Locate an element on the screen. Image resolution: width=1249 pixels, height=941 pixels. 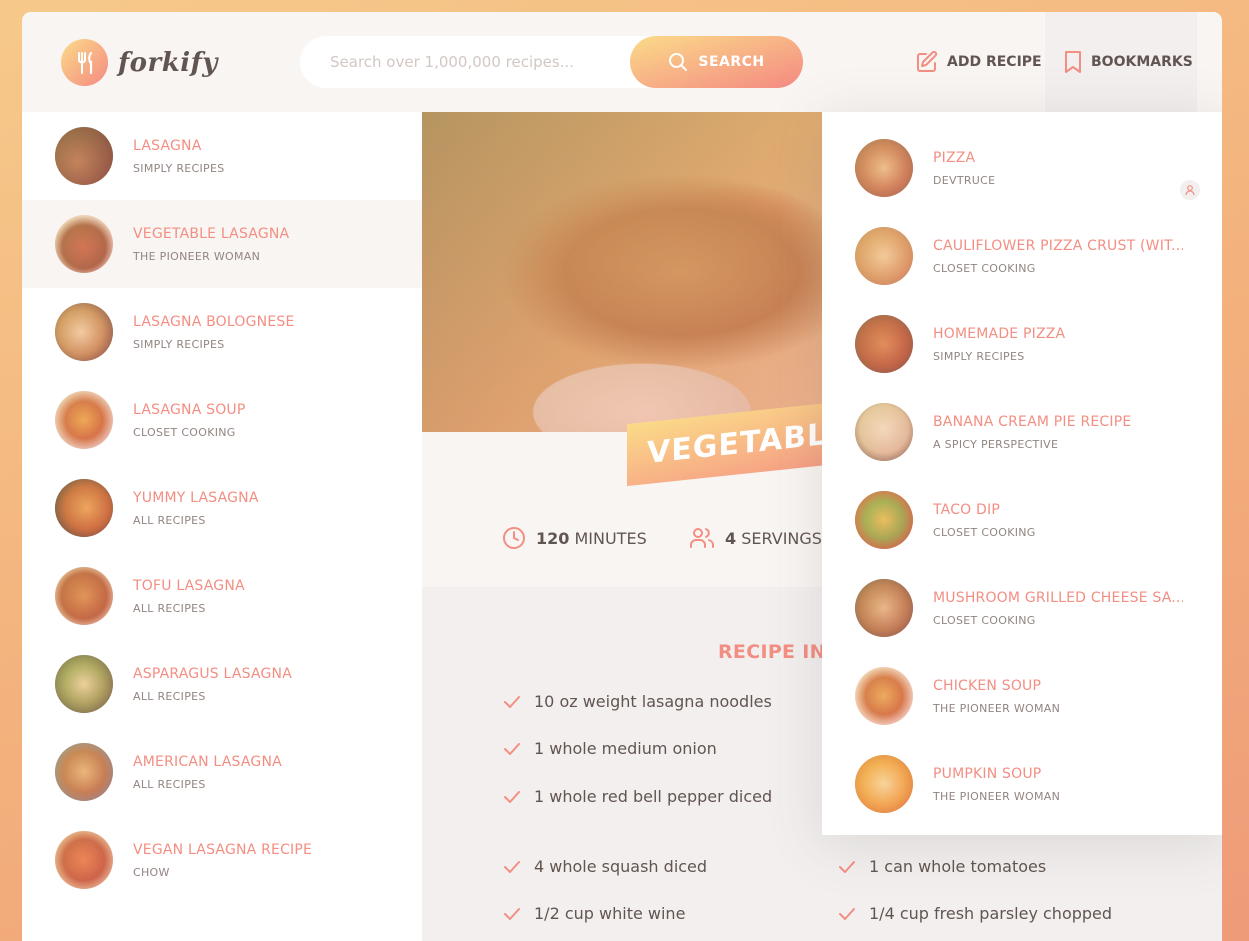
ingredient-item: 1 can whole tomatoes is located at coordinates (942, 866).